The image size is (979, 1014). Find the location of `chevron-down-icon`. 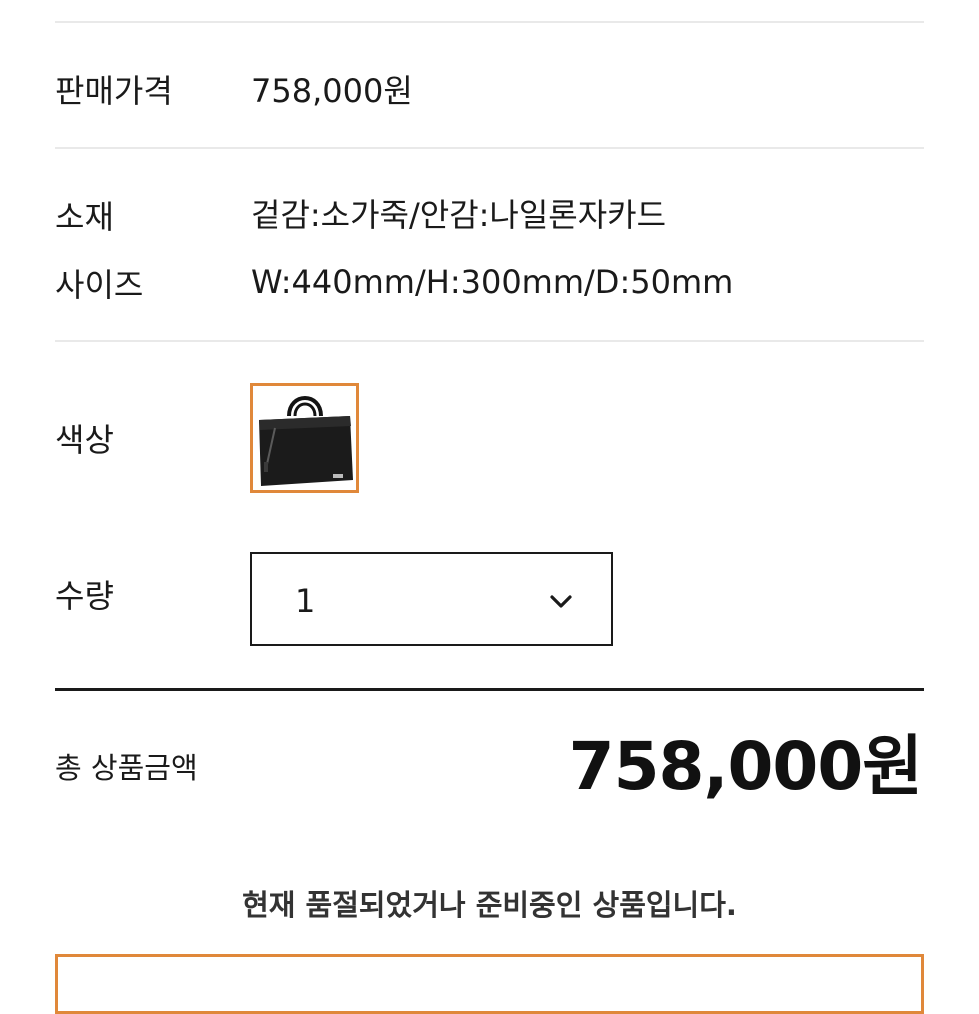

chevron-down-icon is located at coordinates (561, 601).